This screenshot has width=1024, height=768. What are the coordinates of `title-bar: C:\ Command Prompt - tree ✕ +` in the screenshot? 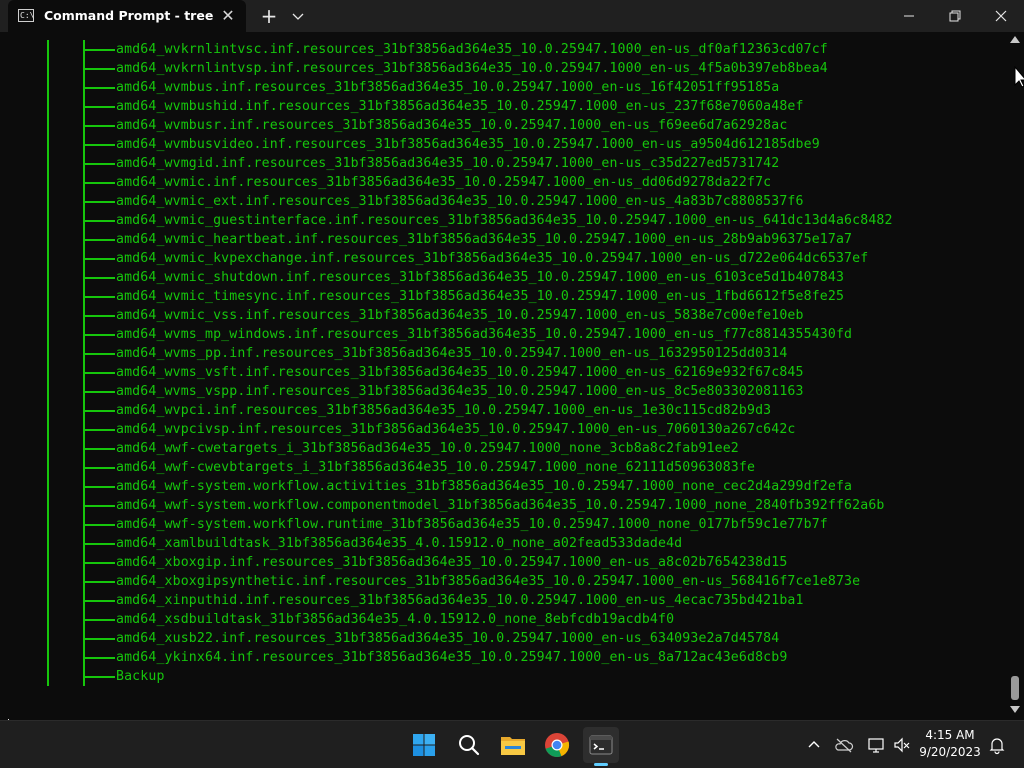 It's located at (512, 16).